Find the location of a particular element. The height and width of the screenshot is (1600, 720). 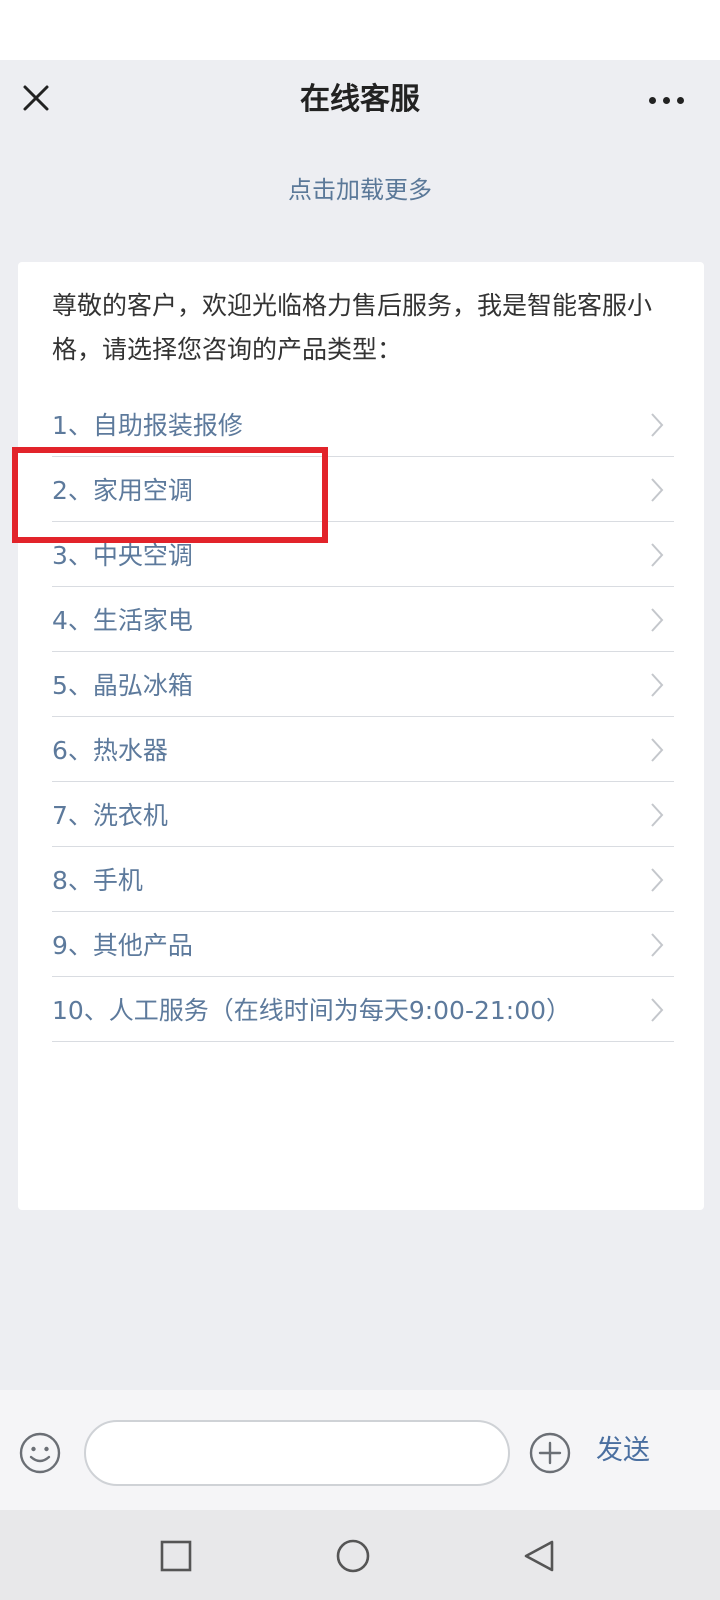

option-item-4: 4、生活家电 is located at coordinates (363, 619).